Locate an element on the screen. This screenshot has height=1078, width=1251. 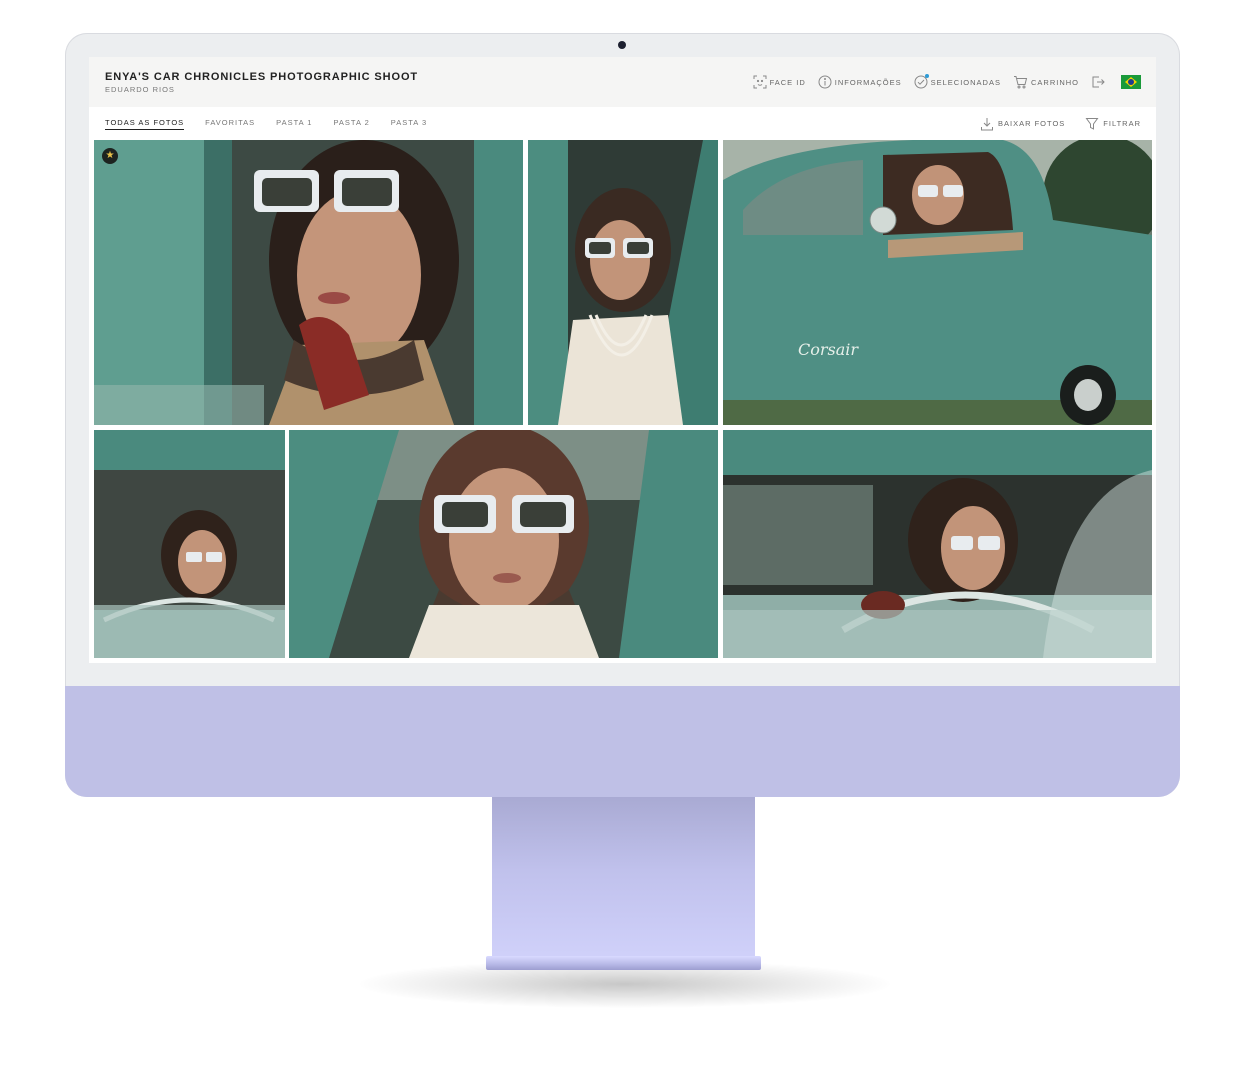
tab-folder-3: PASTA 3 is located at coordinates (409, 123).